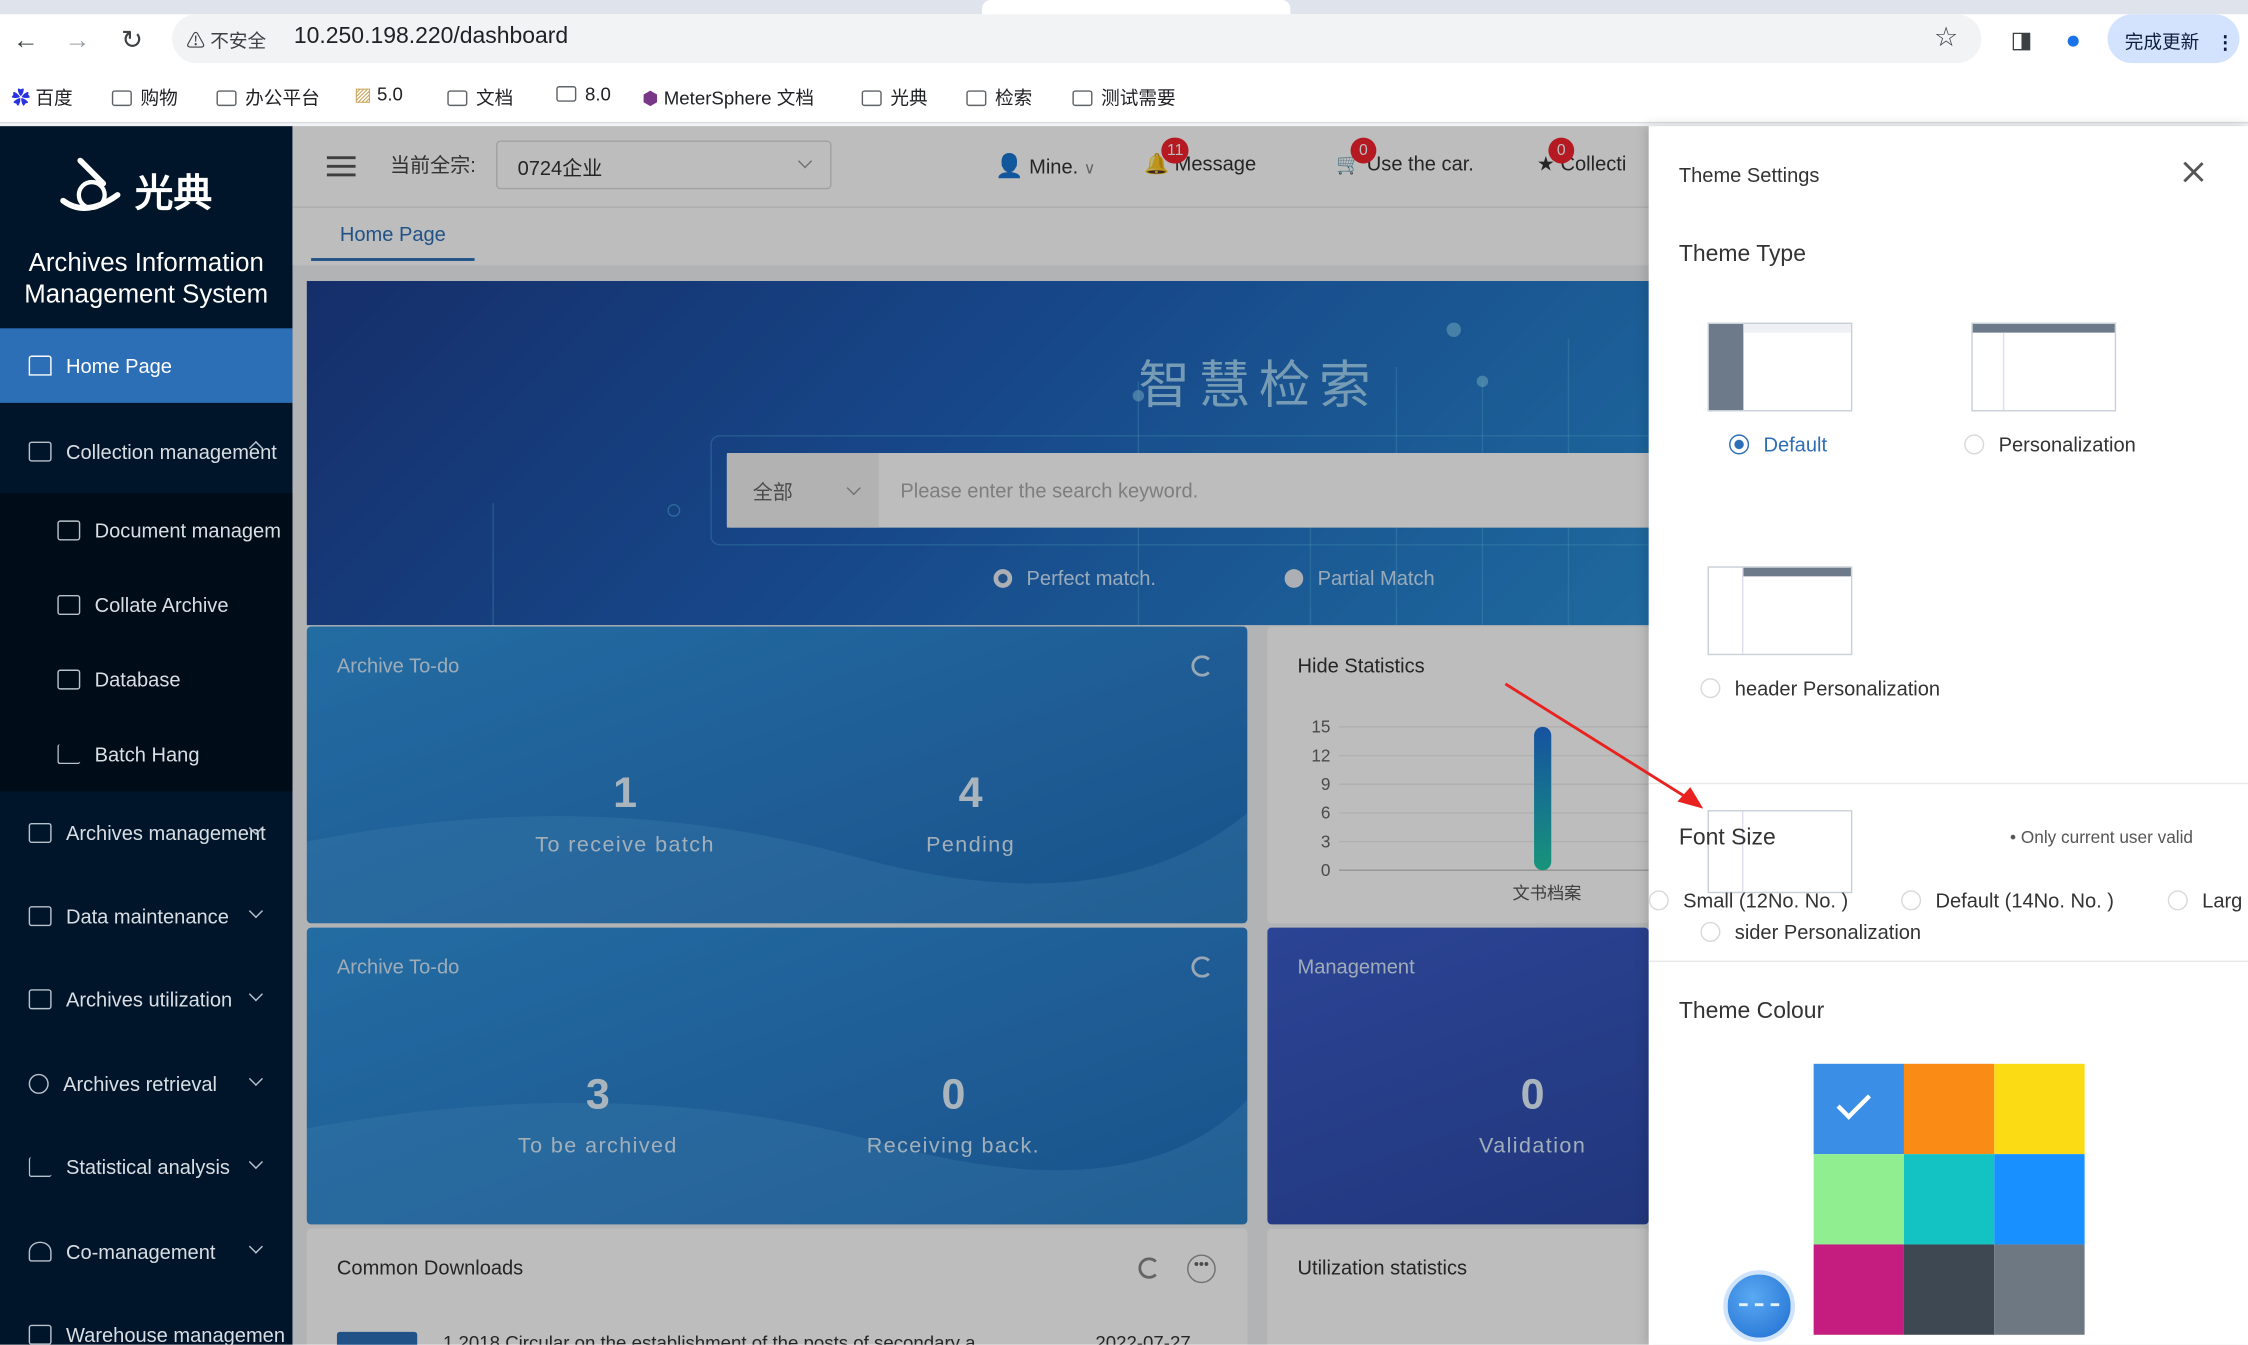 This screenshot has width=2248, height=1345. I want to click on update-button: 完成更新 ⋮, so click(2173, 39).